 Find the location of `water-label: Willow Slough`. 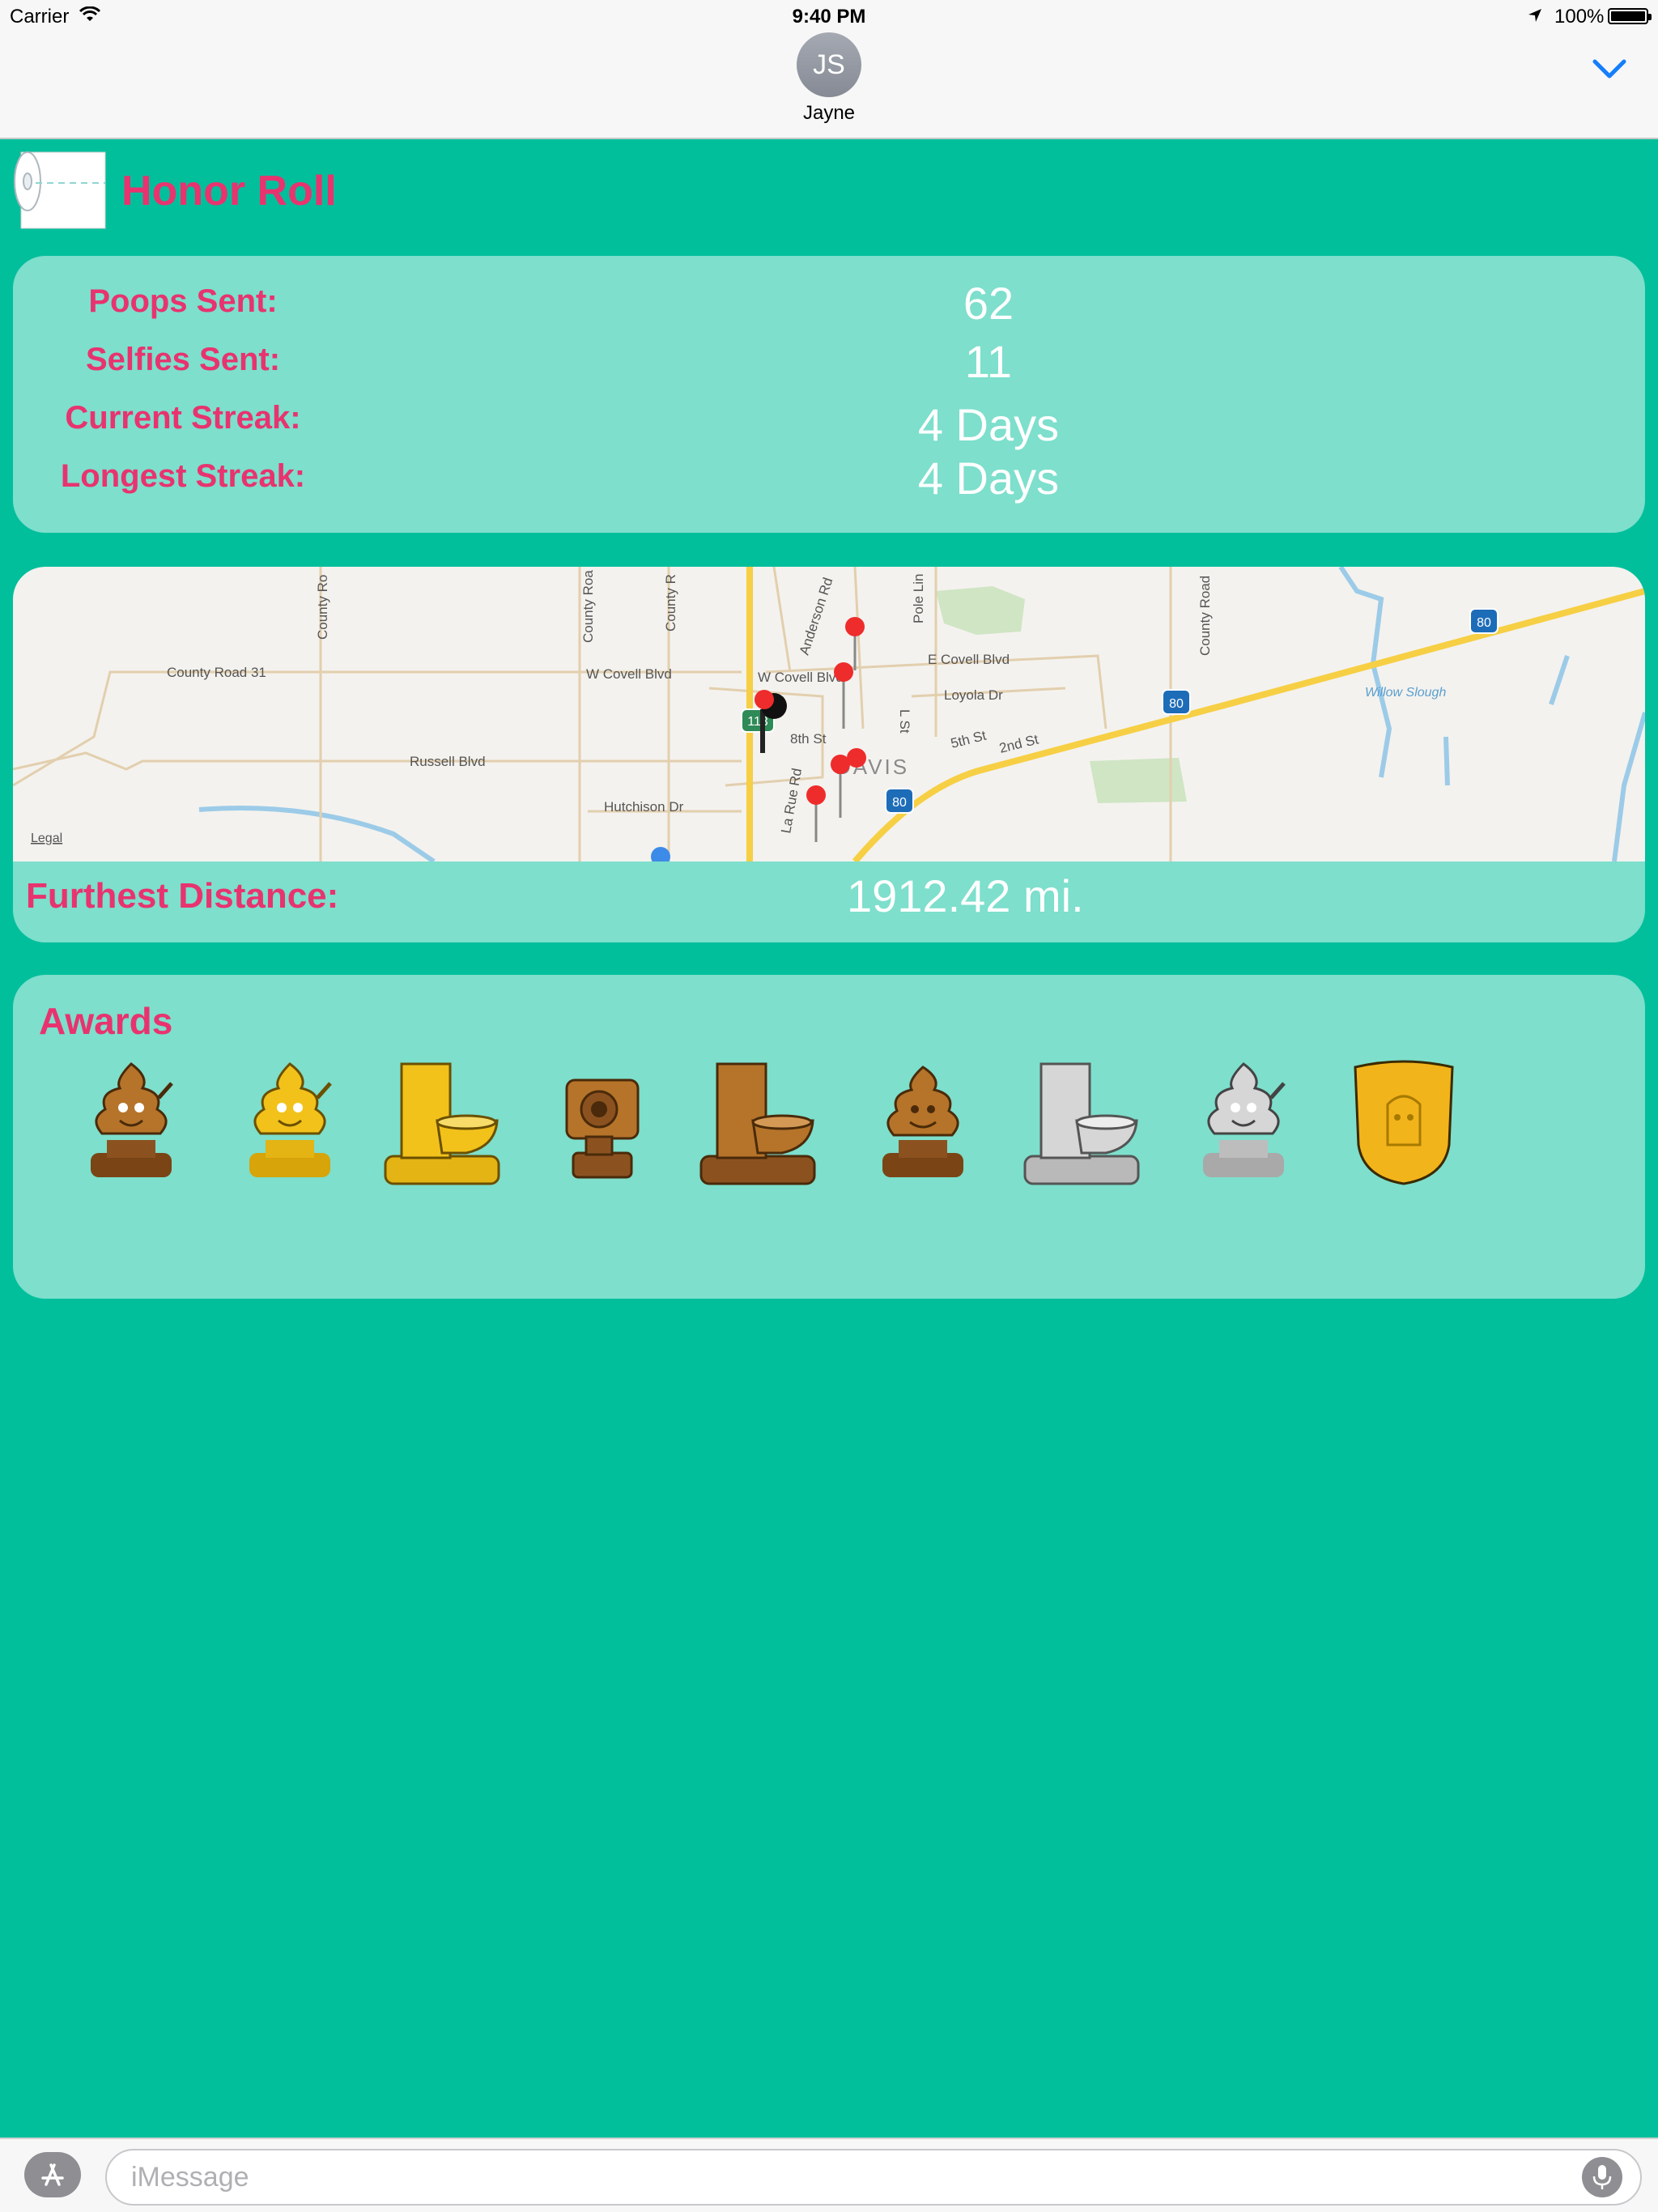

water-label: Willow Slough is located at coordinates (1405, 693).